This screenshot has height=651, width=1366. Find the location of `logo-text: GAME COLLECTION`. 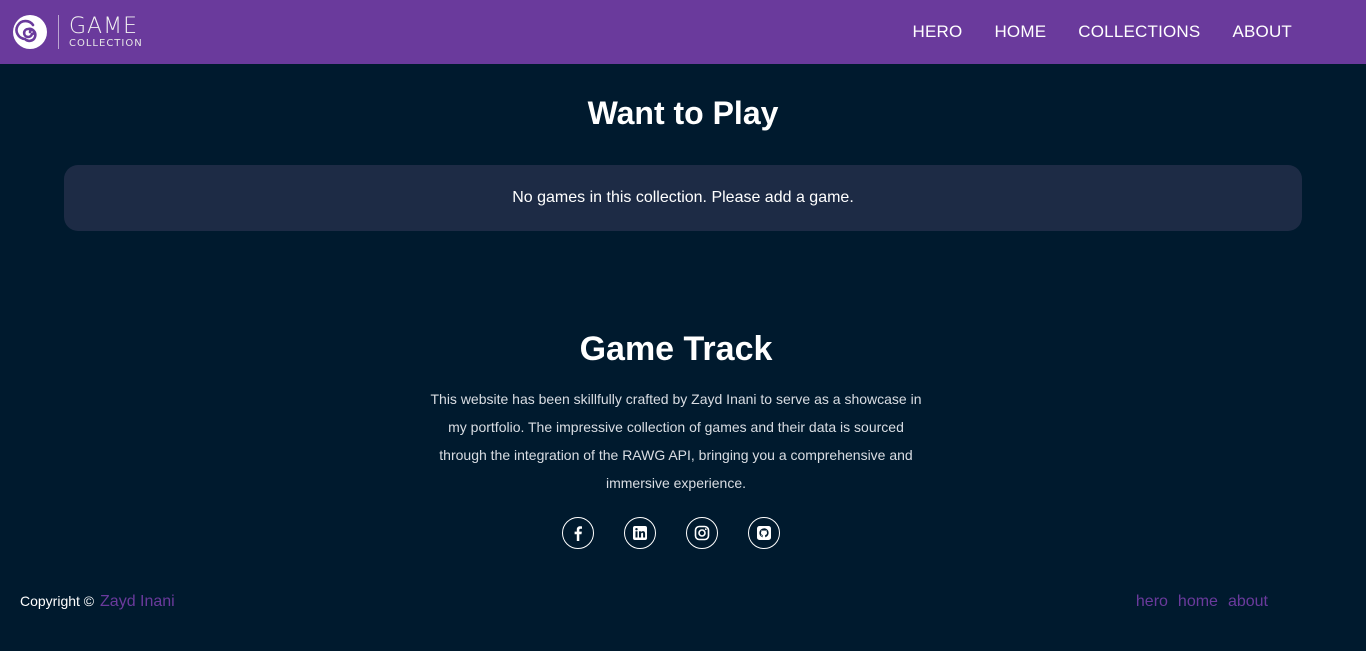

logo-text: GAME COLLECTION is located at coordinates (106, 31).